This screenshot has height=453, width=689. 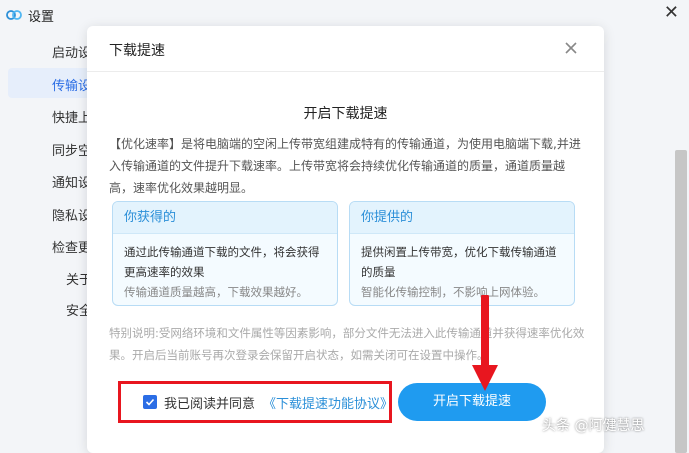 I want to click on sidebar-item-notify: 通知设, so click(x=71, y=181).